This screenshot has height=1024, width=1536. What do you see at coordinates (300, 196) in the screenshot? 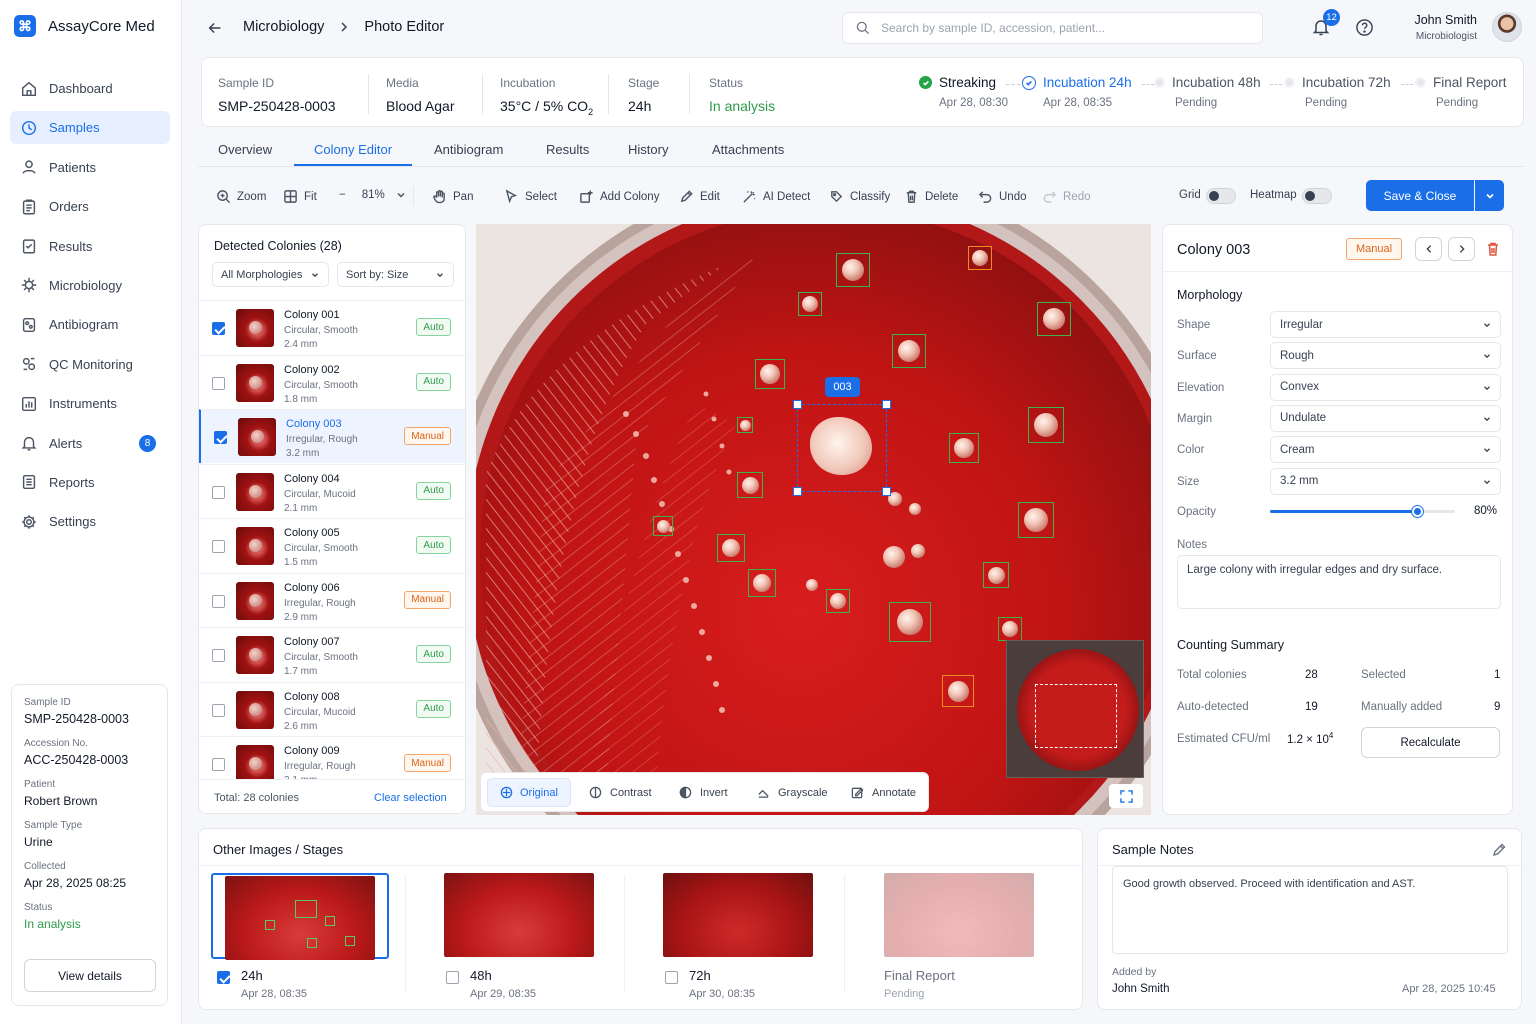
I see `fit-button: Fit` at bounding box center [300, 196].